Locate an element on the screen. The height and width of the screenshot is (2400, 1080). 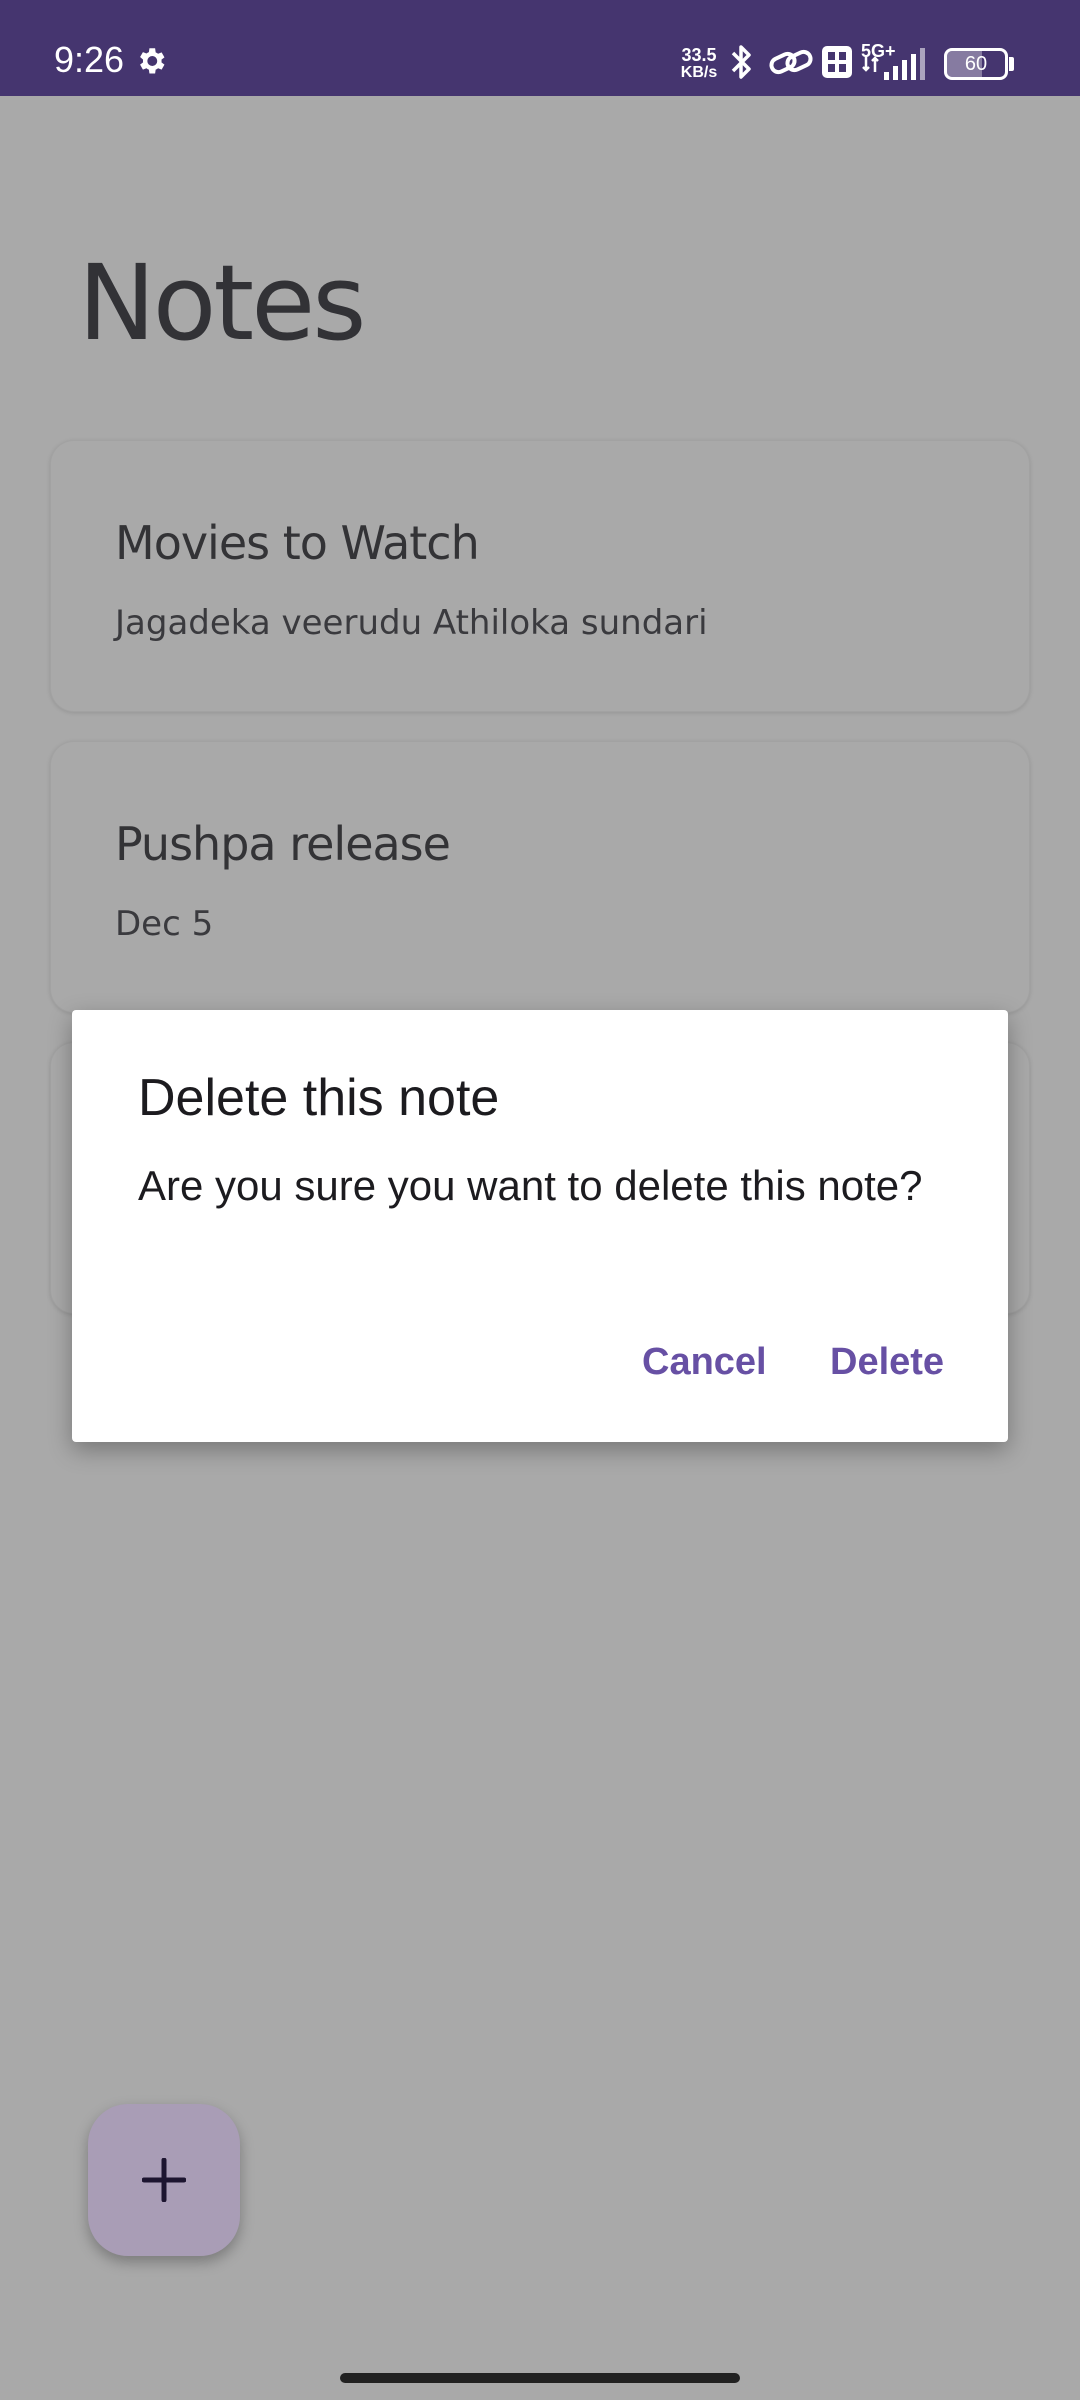
signal-icon is located at coordinates (893, 64).